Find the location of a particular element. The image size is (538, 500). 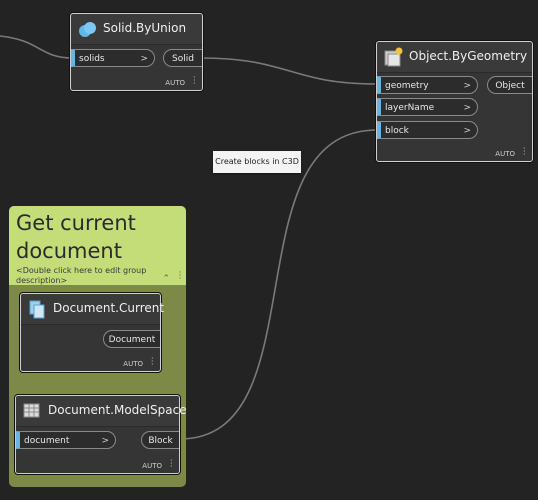

node-header: Object.ByGeometry is located at coordinates (454, 57).